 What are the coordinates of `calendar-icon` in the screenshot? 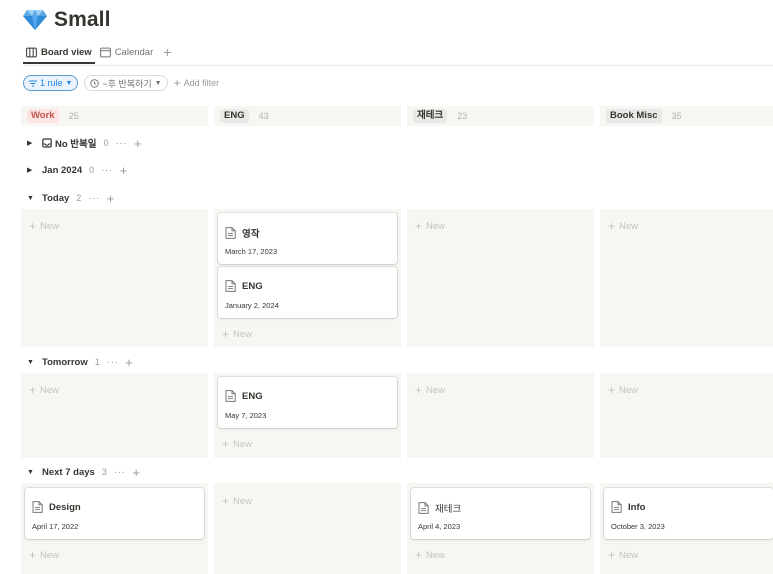 It's located at (105, 52).